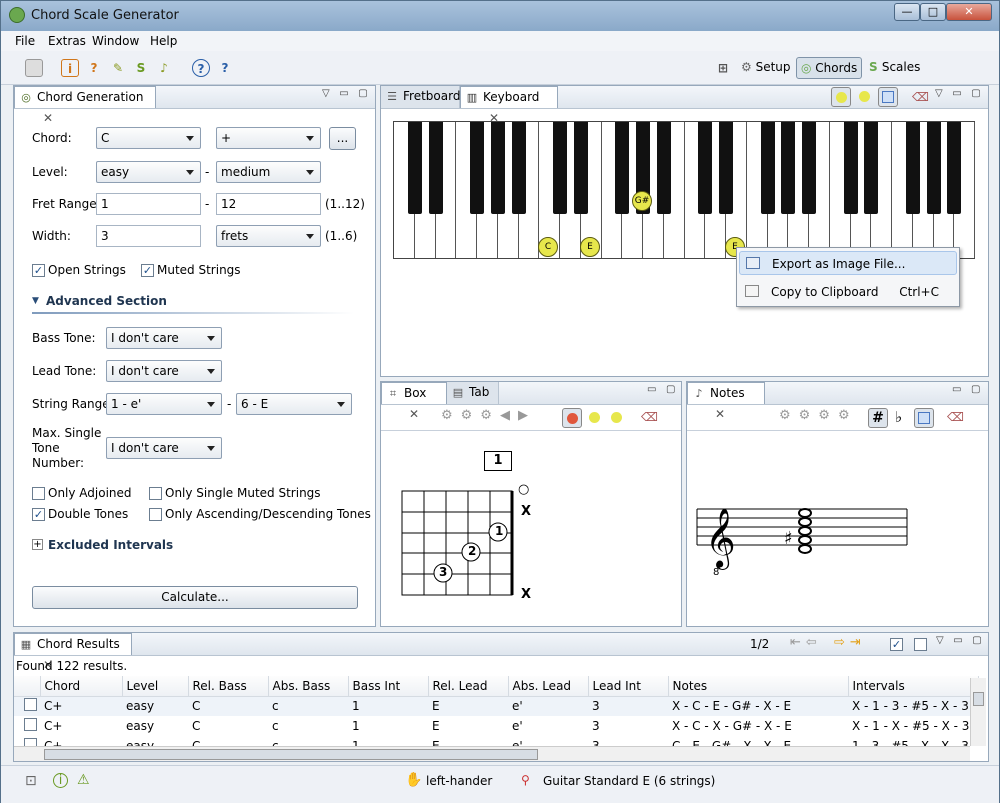 Image resolution: width=1000 pixels, height=803 pixels. Describe the element at coordinates (38, 270) in the screenshot. I see `open-strings-checkbox: ✓` at that location.